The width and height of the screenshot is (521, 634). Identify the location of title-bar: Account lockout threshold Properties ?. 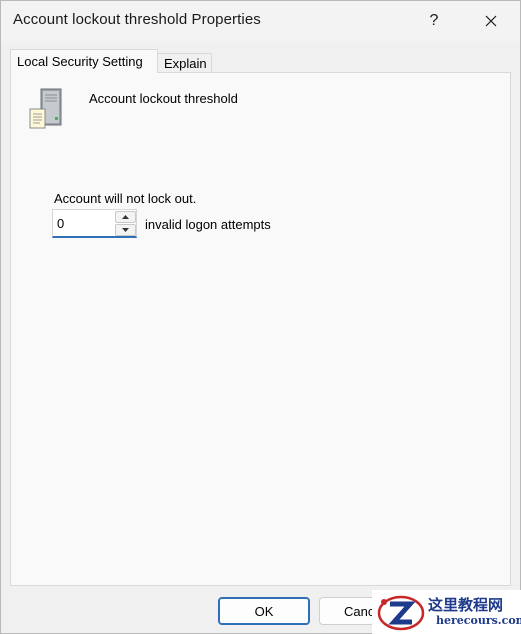
(260, 21).